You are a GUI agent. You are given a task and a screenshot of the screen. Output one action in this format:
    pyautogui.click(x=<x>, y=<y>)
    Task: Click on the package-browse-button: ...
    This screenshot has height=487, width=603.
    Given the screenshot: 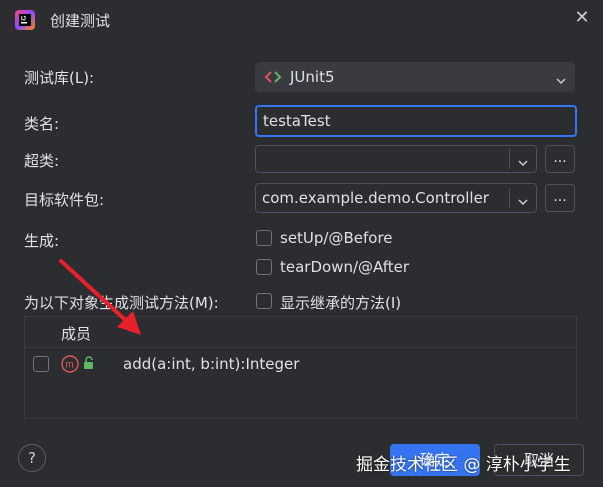 What is the action you would take?
    pyautogui.click(x=560, y=198)
    